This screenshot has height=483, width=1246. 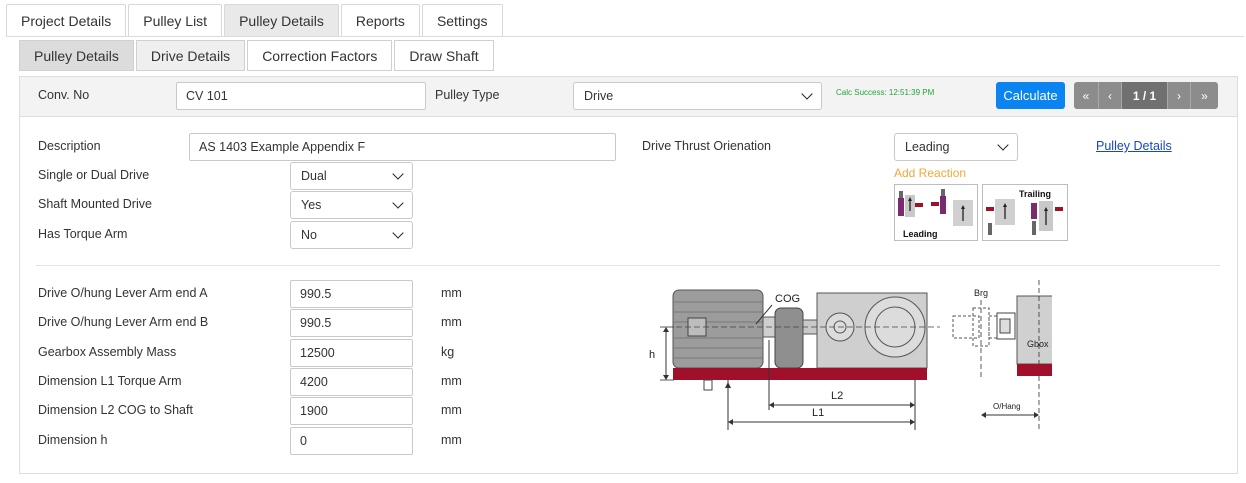 I want to click on l1-label: L1, so click(x=818, y=413).